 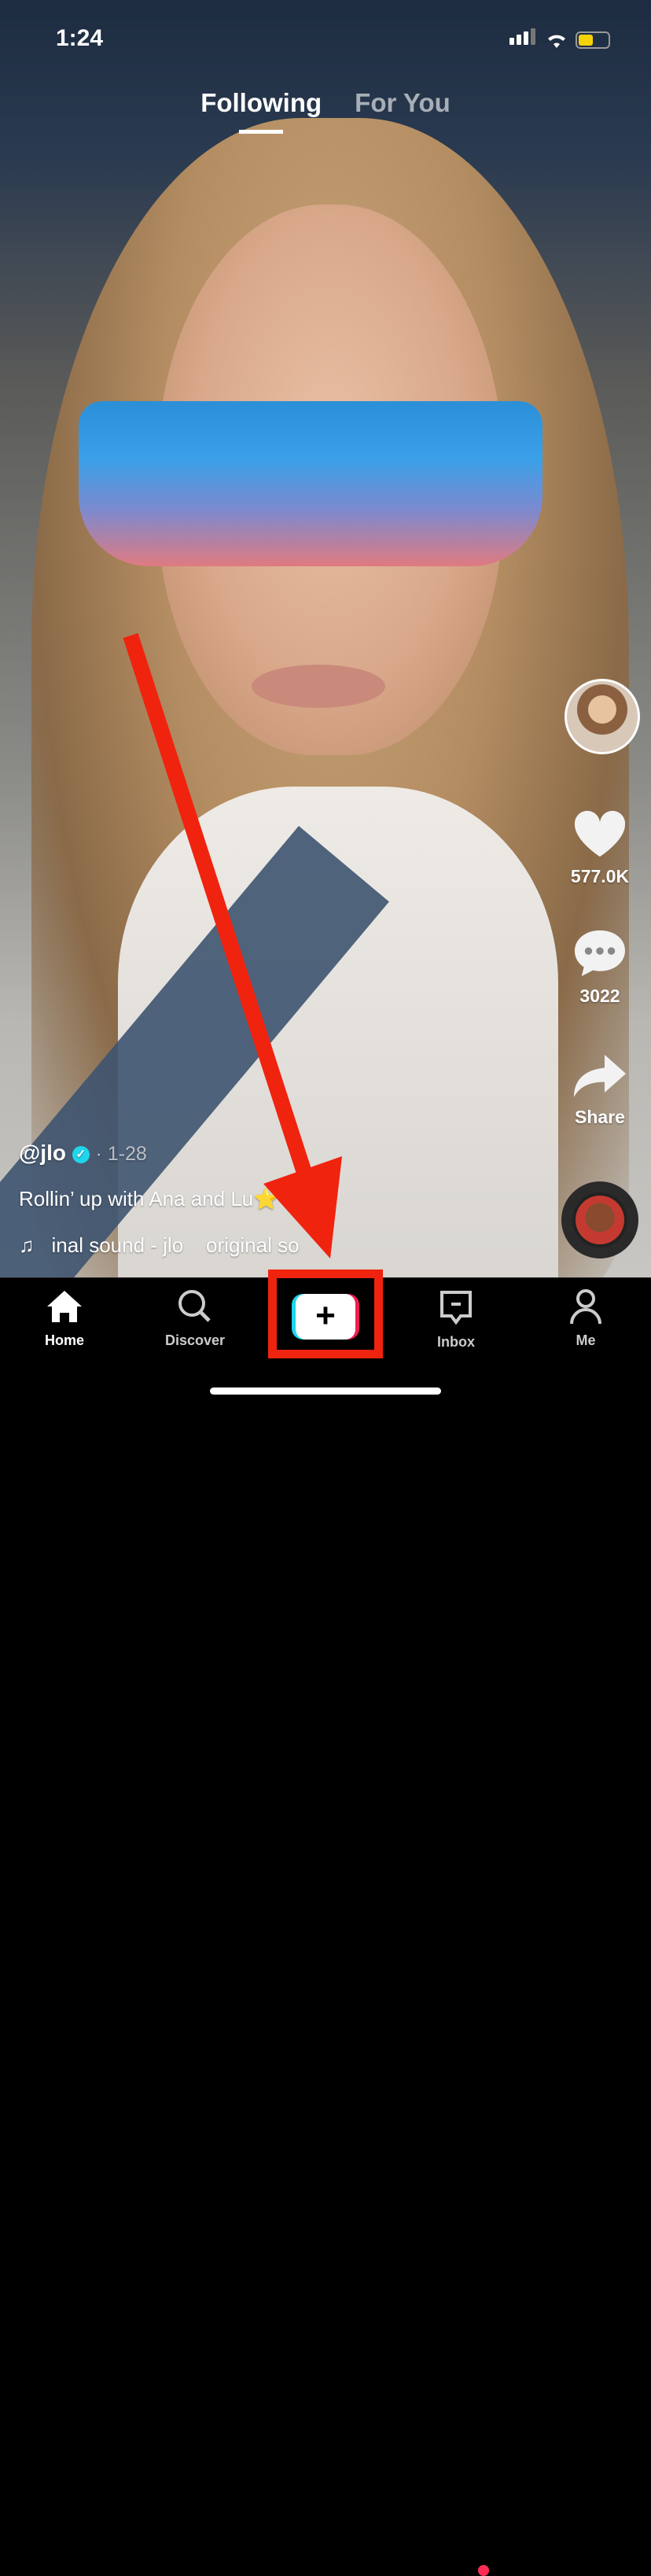 What do you see at coordinates (233, 945) in the screenshot?
I see `annotation-arrow` at bounding box center [233, 945].